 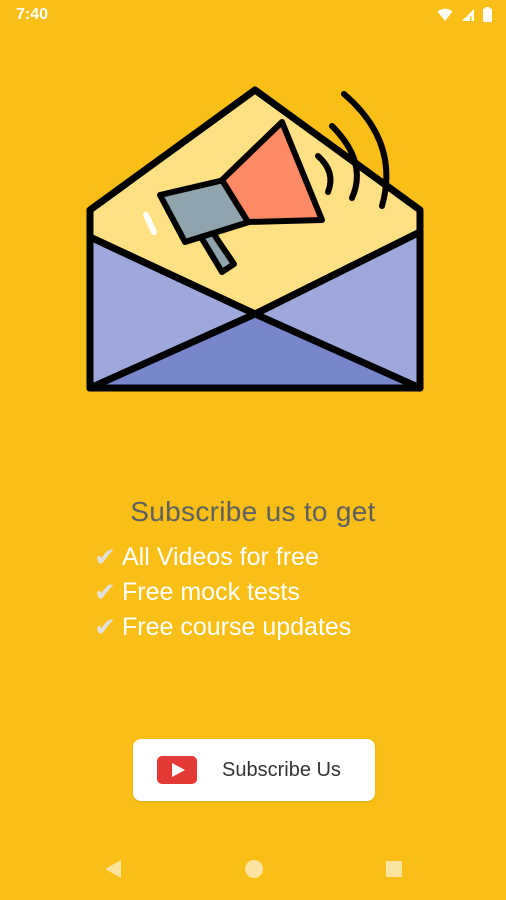 What do you see at coordinates (177, 770) in the screenshot?
I see `youtube-icon` at bounding box center [177, 770].